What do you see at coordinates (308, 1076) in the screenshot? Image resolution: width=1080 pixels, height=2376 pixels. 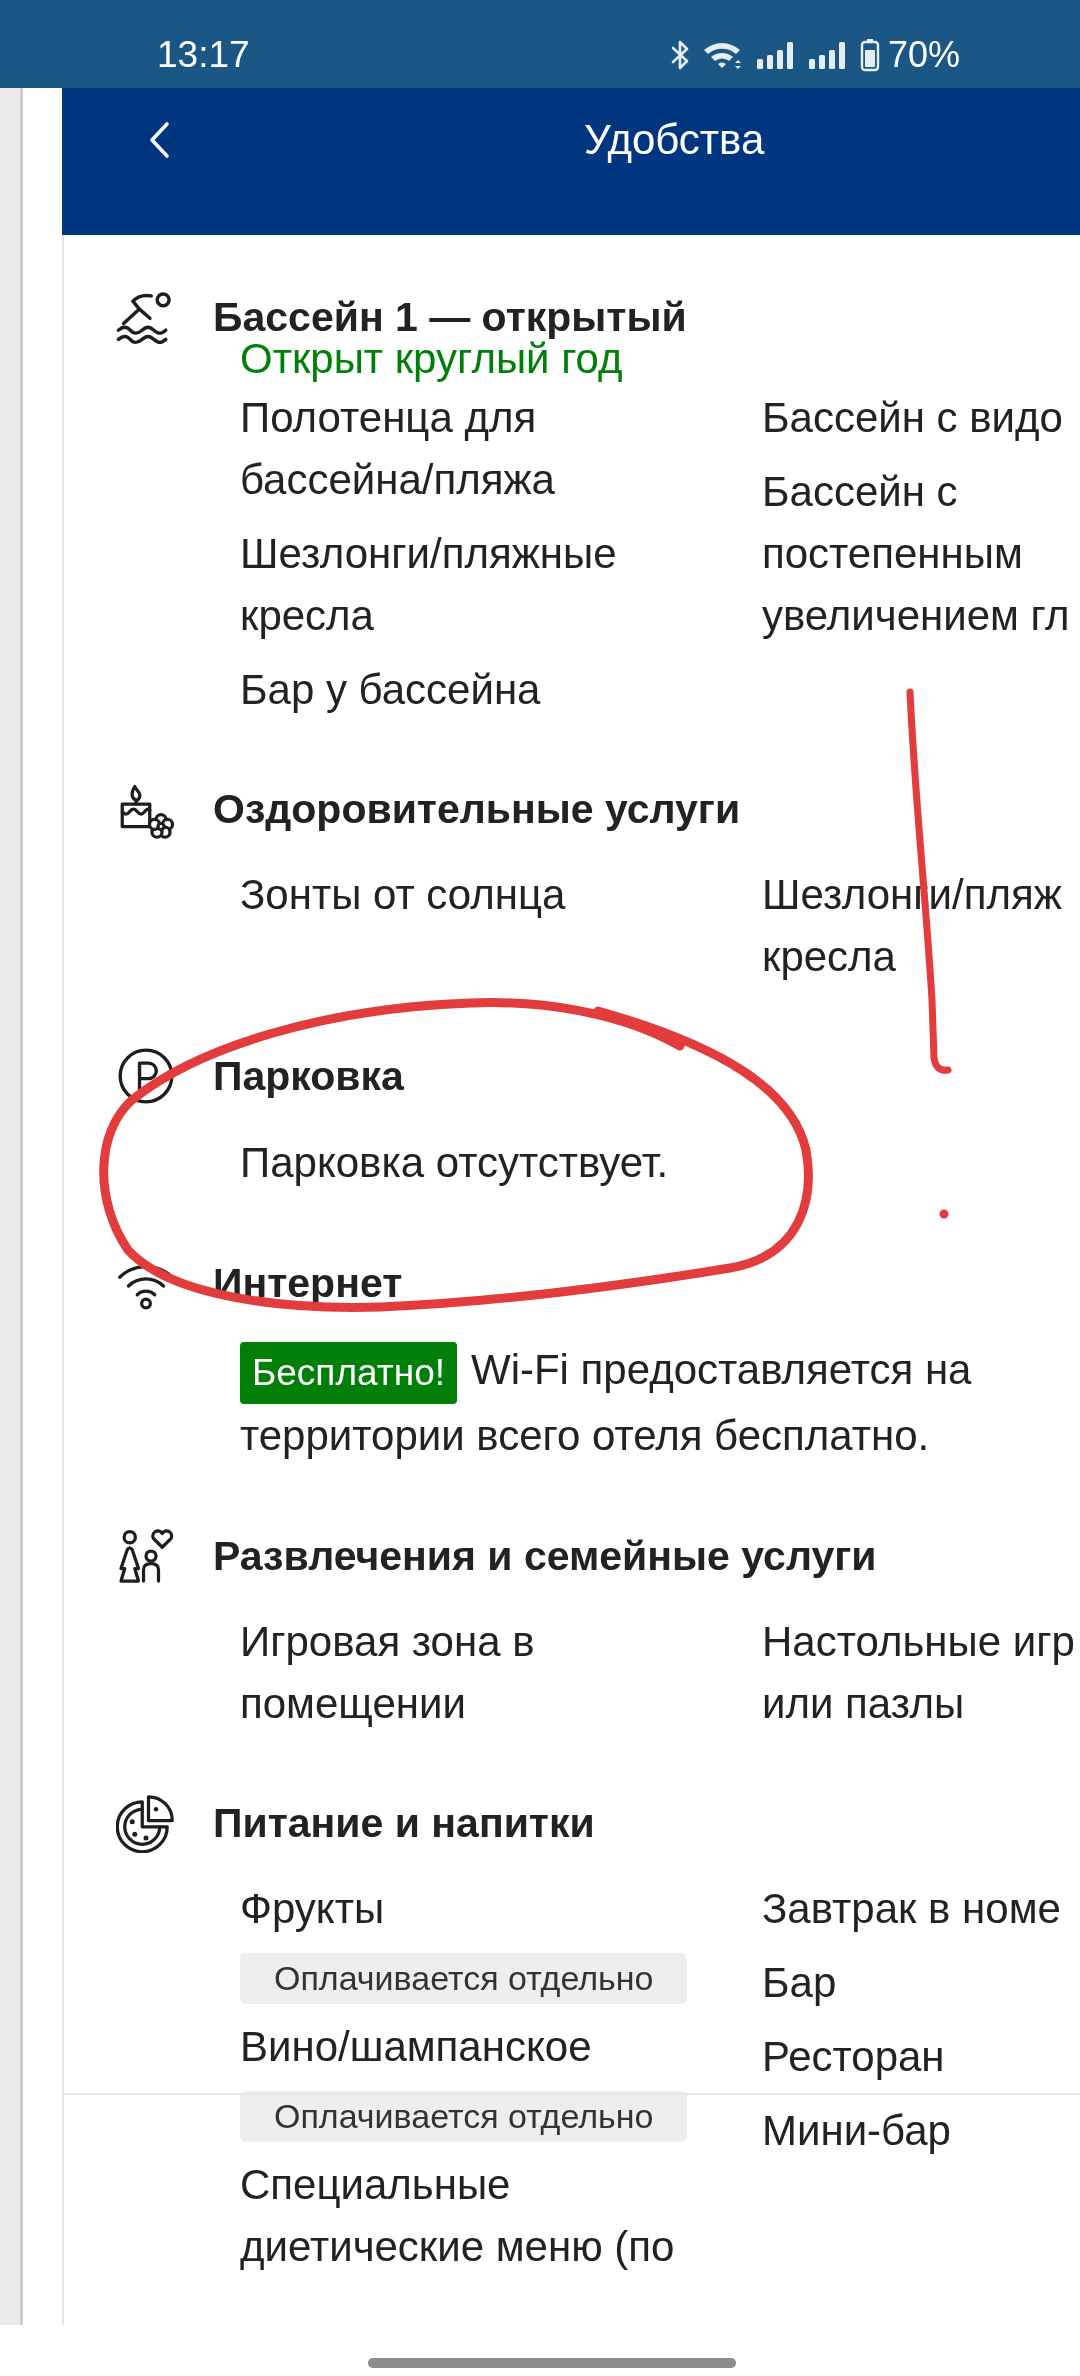 I see `section-title: Парковка` at bounding box center [308, 1076].